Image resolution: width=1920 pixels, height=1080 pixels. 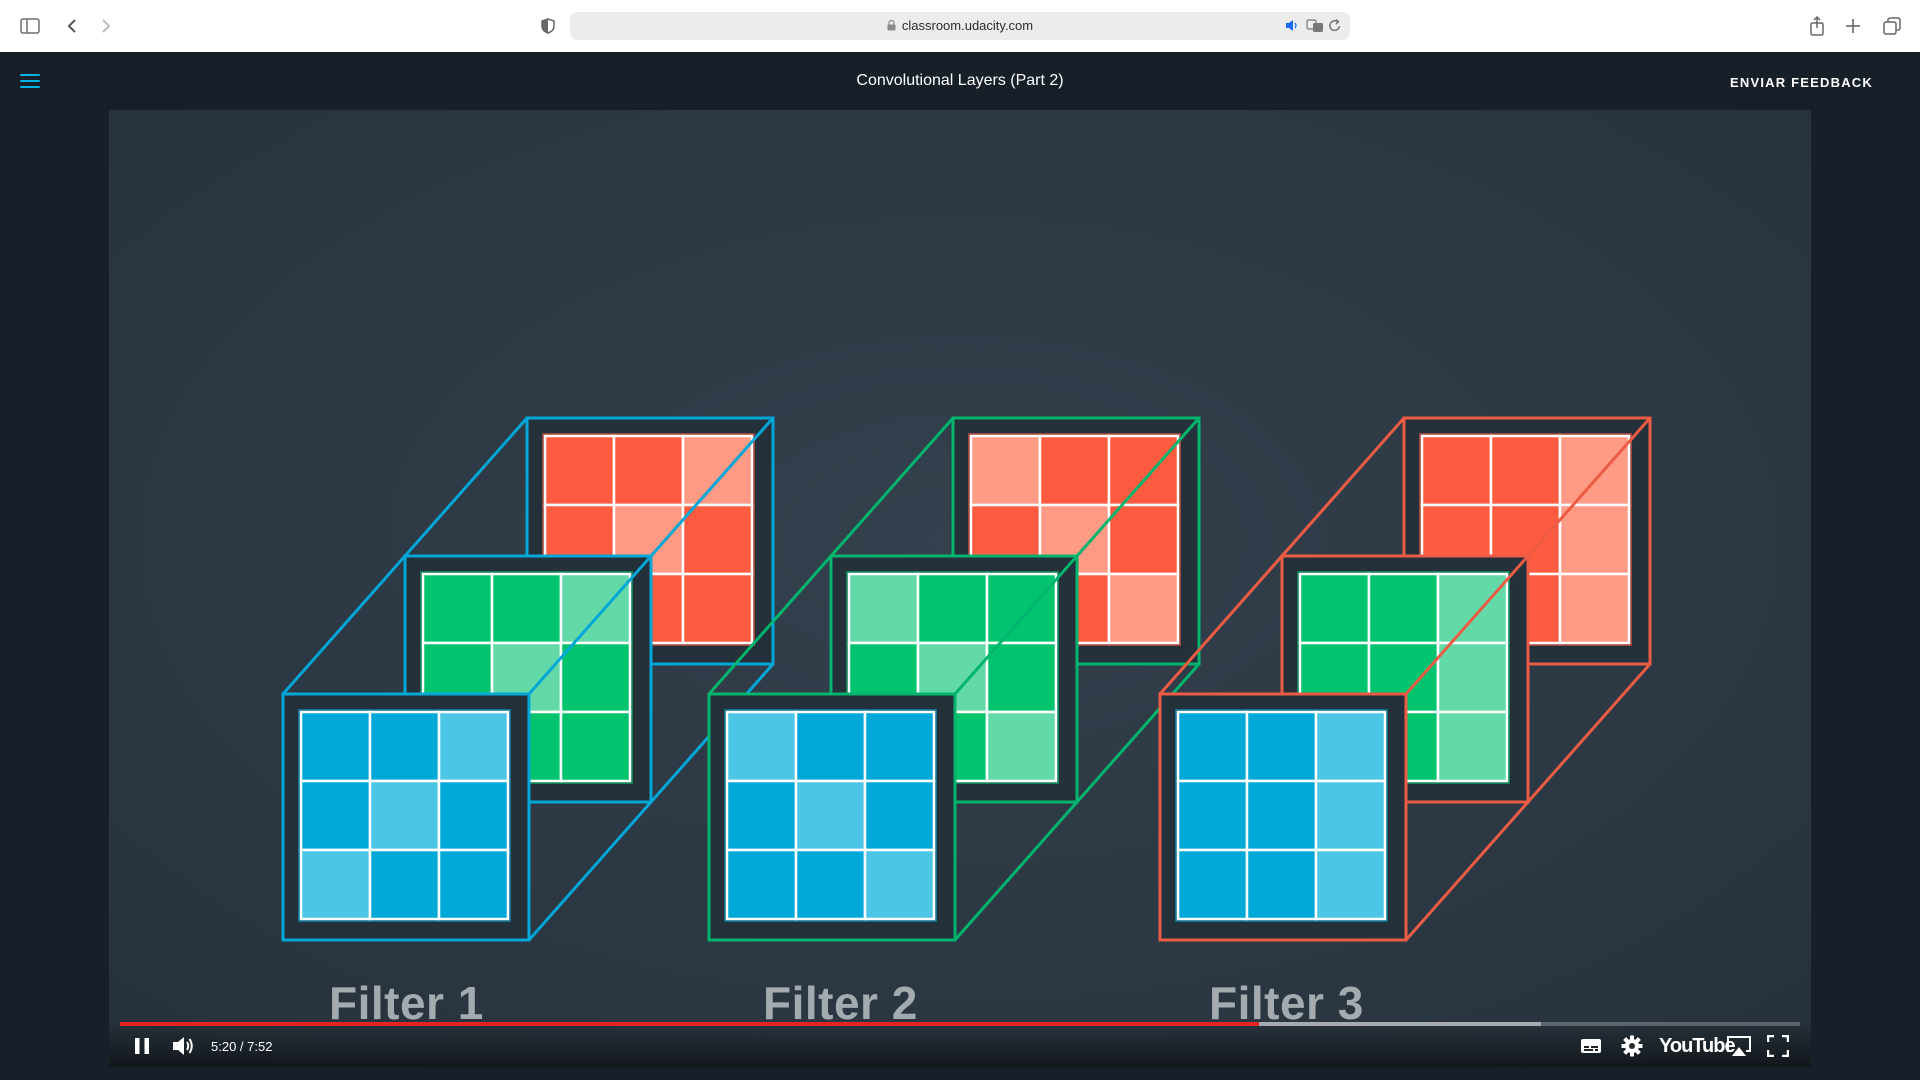 I want to click on youtube-logo: YouTube, so click(x=1697, y=1046).